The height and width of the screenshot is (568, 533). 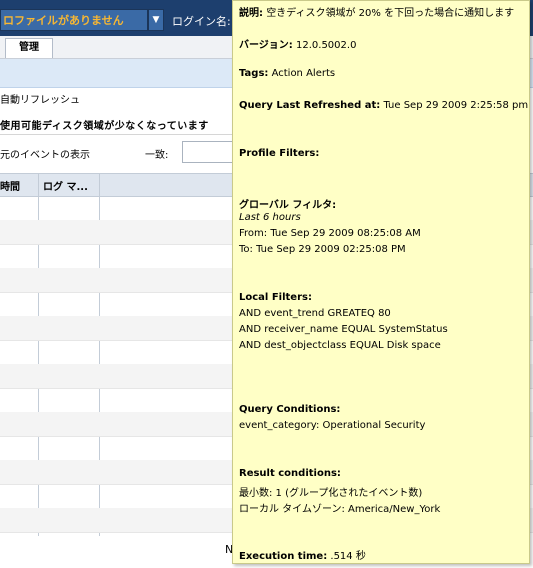 I want to click on global-filter-from: From: Tue Sep 29 2009 08:25:08 AM, so click(x=330, y=233).